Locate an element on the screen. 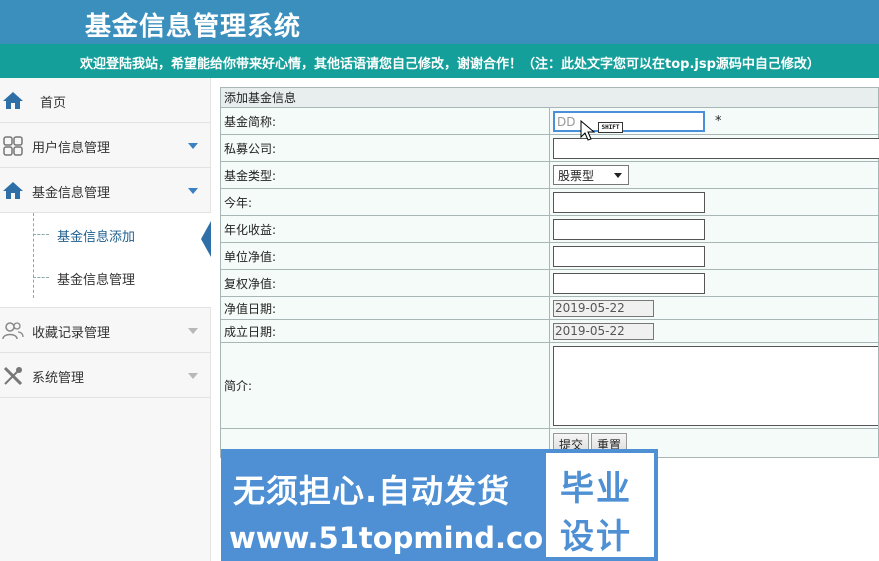  sidebar-item-user-management: 用户信息管理 is located at coordinates (105, 145).